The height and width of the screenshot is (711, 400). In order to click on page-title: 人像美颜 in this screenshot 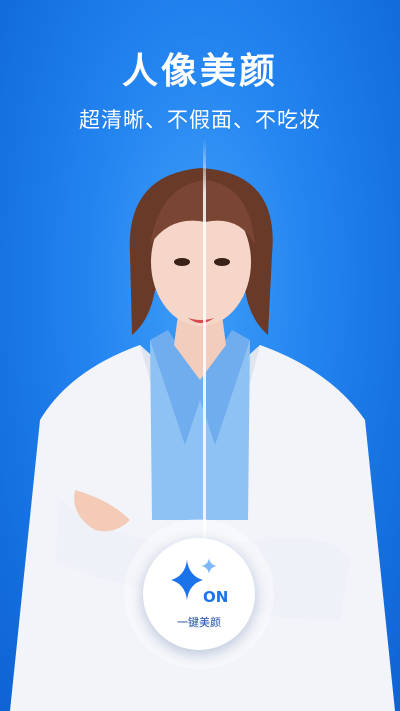, I will do `click(199, 71)`.